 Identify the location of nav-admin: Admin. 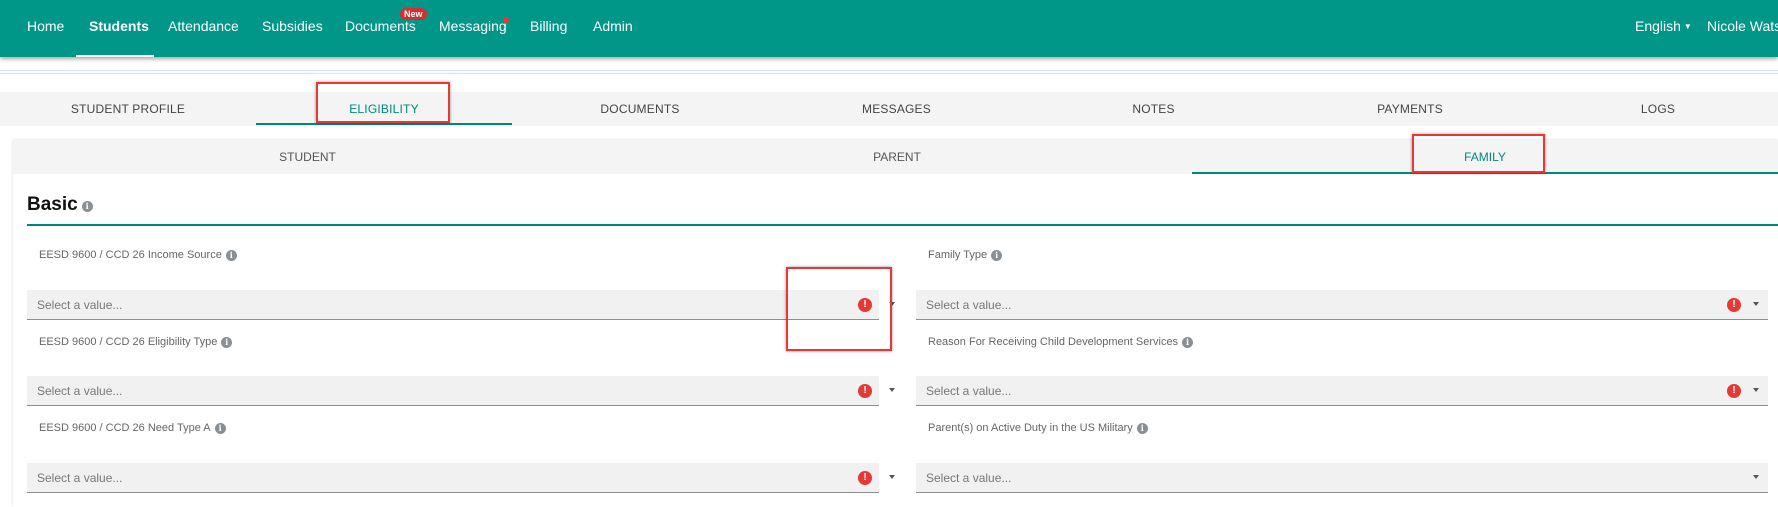
(613, 28).